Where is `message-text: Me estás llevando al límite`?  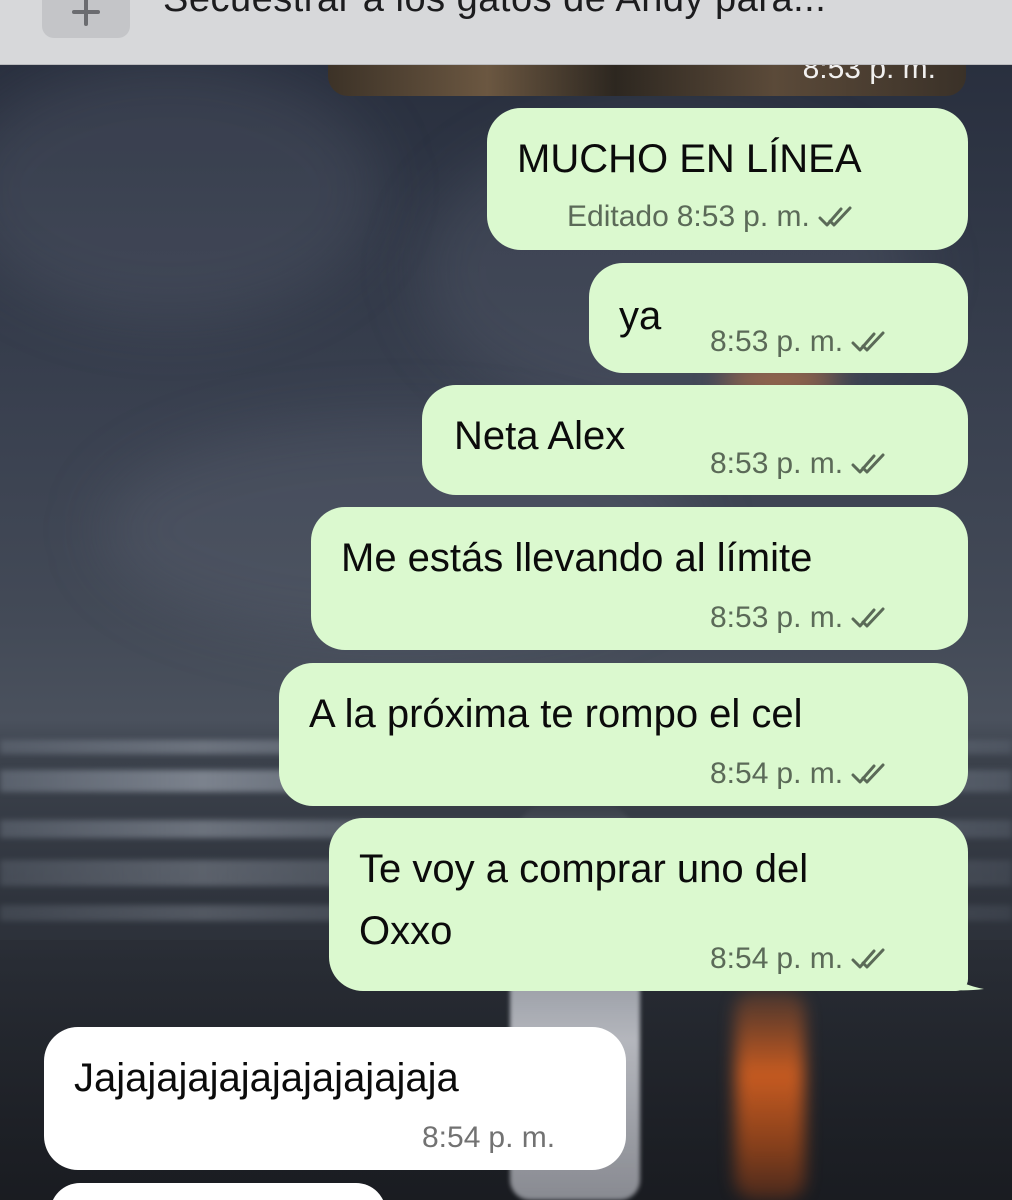 message-text: Me estás llevando al límite is located at coordinates (577, 558).